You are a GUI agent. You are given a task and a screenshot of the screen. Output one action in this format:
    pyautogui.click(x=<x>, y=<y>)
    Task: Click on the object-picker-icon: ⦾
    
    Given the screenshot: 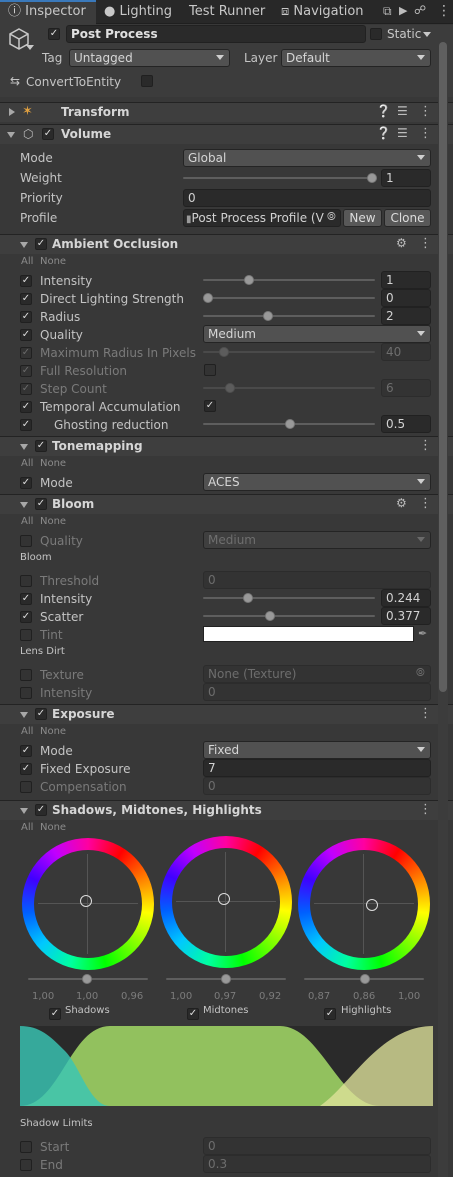 What is the action you would take?
    pyautogui.click(x=331, y=217)
    